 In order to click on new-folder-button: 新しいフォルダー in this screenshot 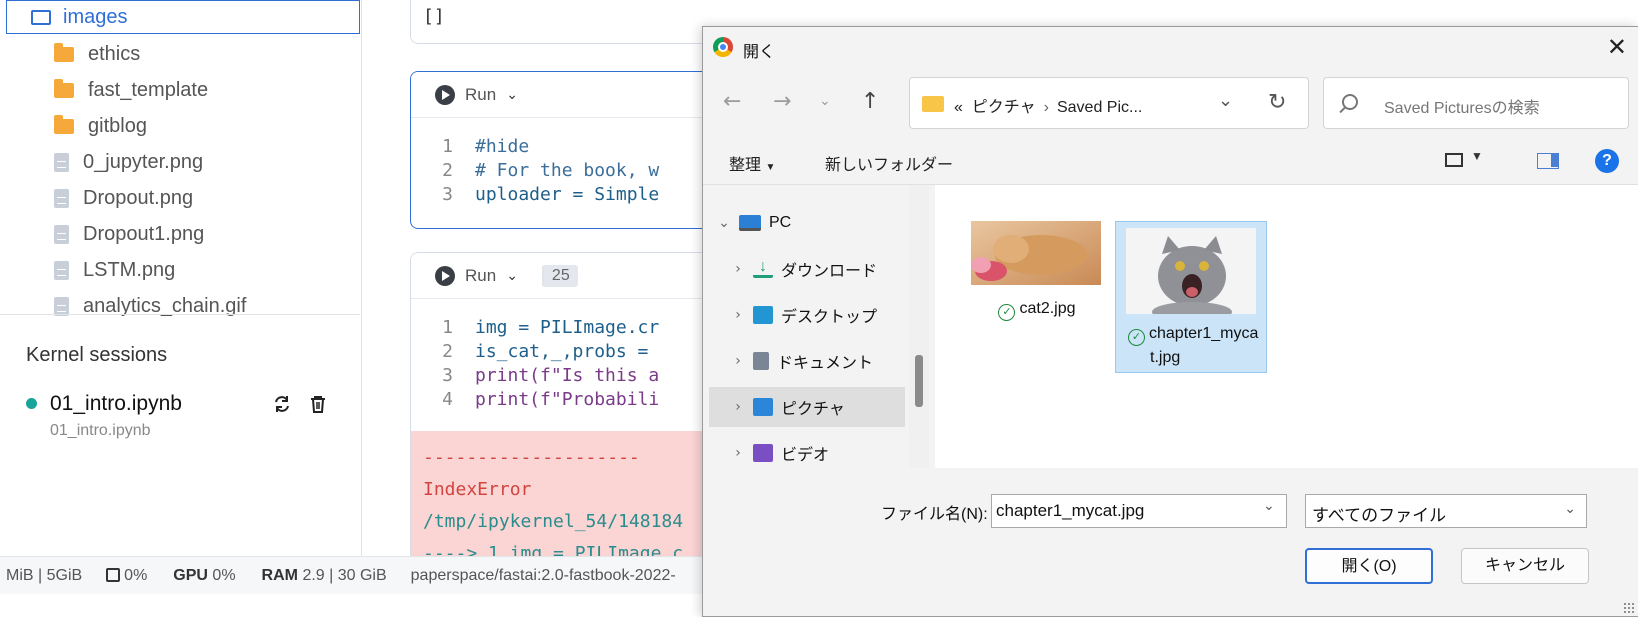, I will do `click(889, 163)`.